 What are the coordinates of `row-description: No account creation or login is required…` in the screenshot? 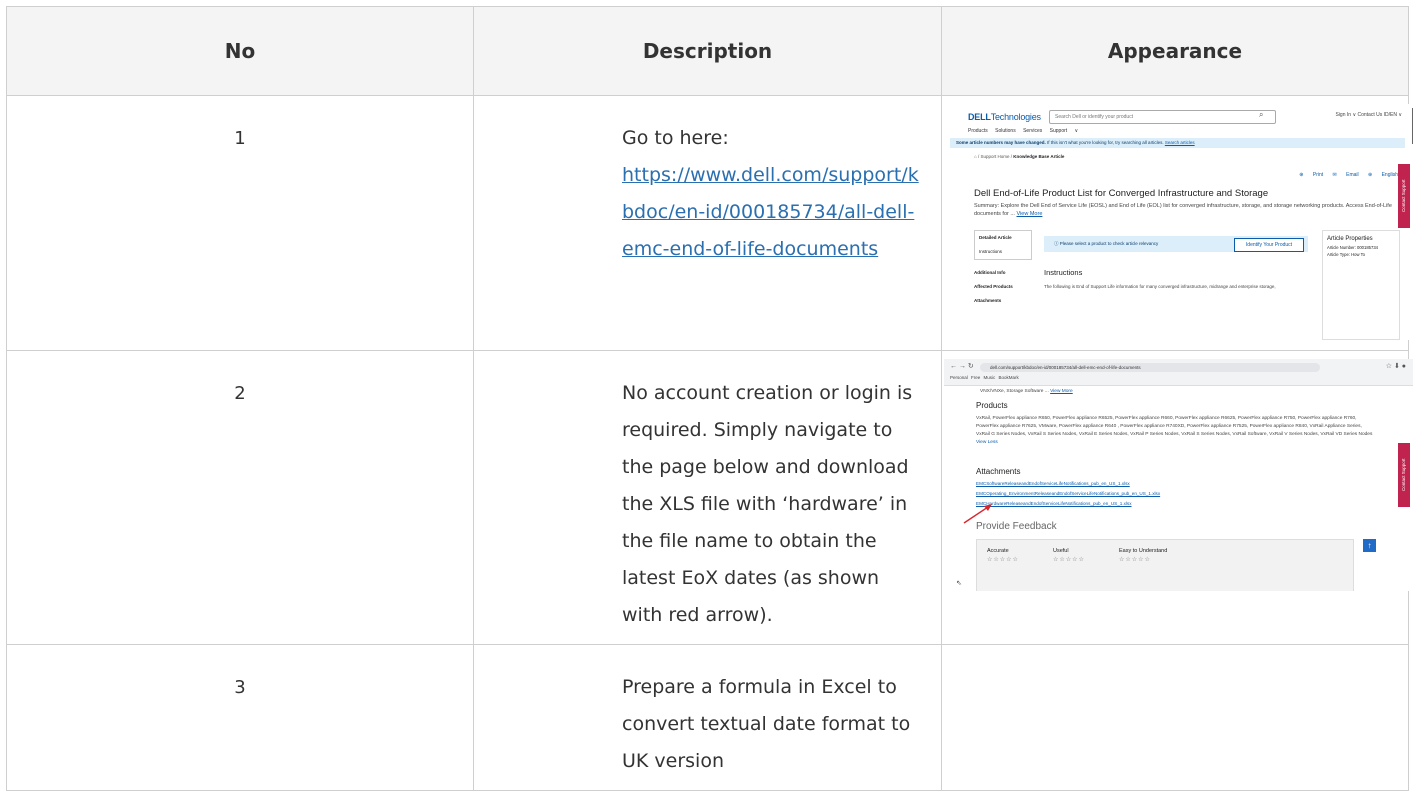 It's located at (707, 497).